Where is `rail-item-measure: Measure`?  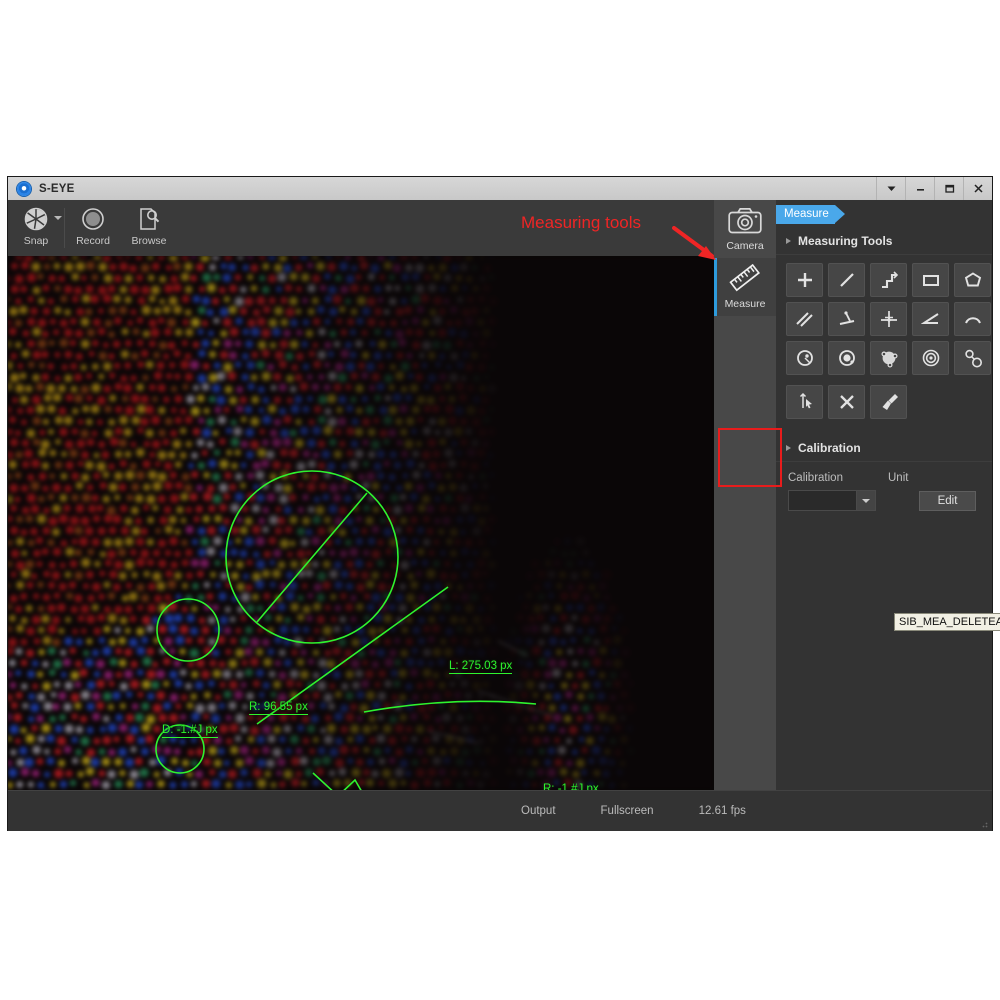
rail-item-measure: Measure is located at coordinates (745, 287).